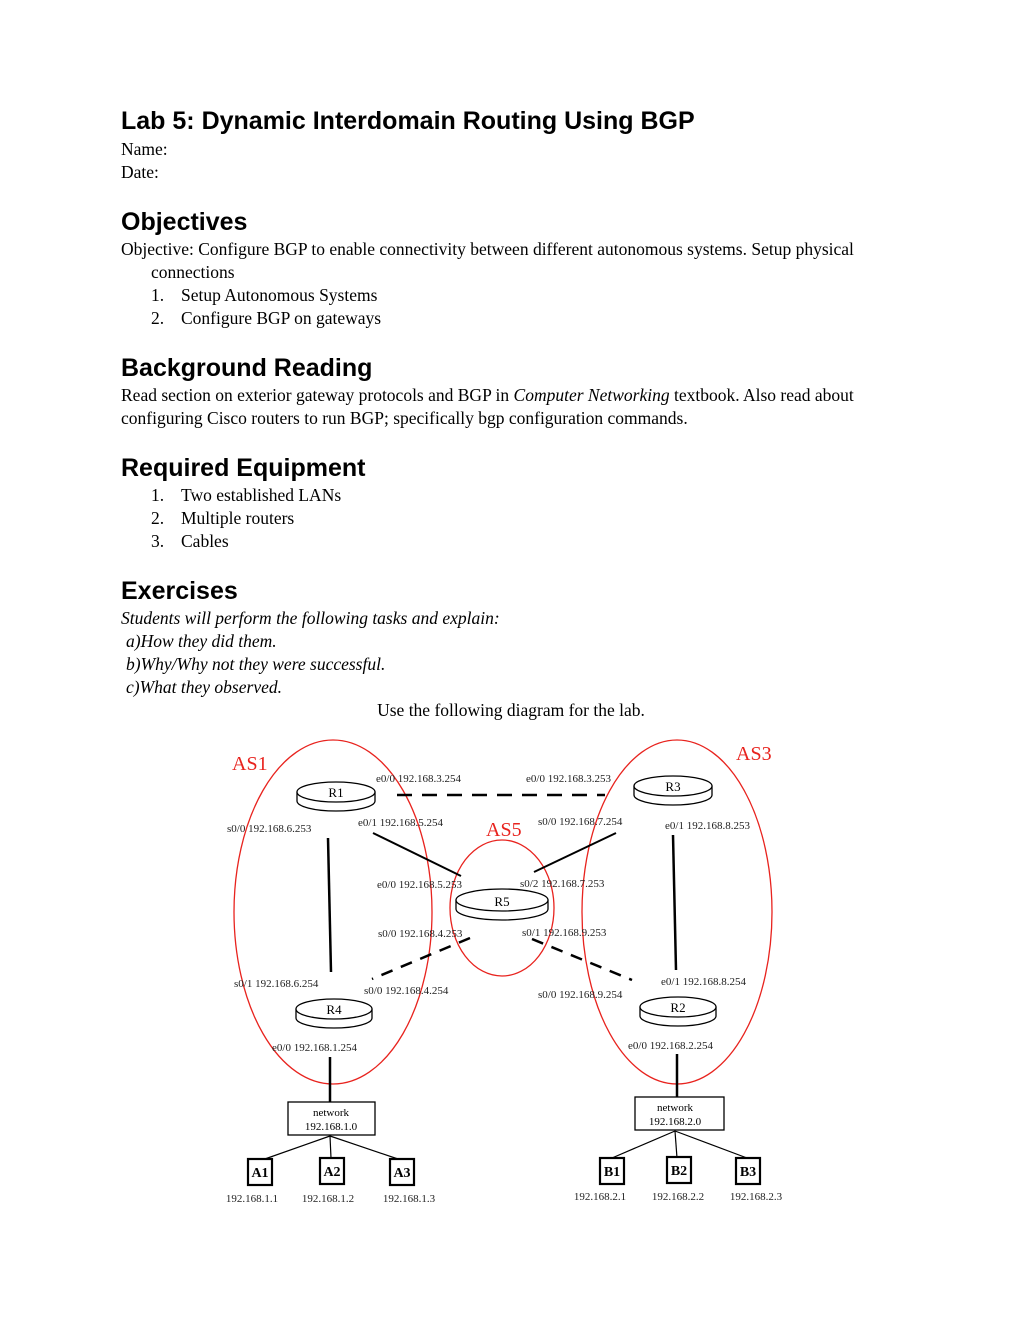 The width and height of the screenshot is (1020, 1320). I want to click on date-label: Date:, so click(140, 172).